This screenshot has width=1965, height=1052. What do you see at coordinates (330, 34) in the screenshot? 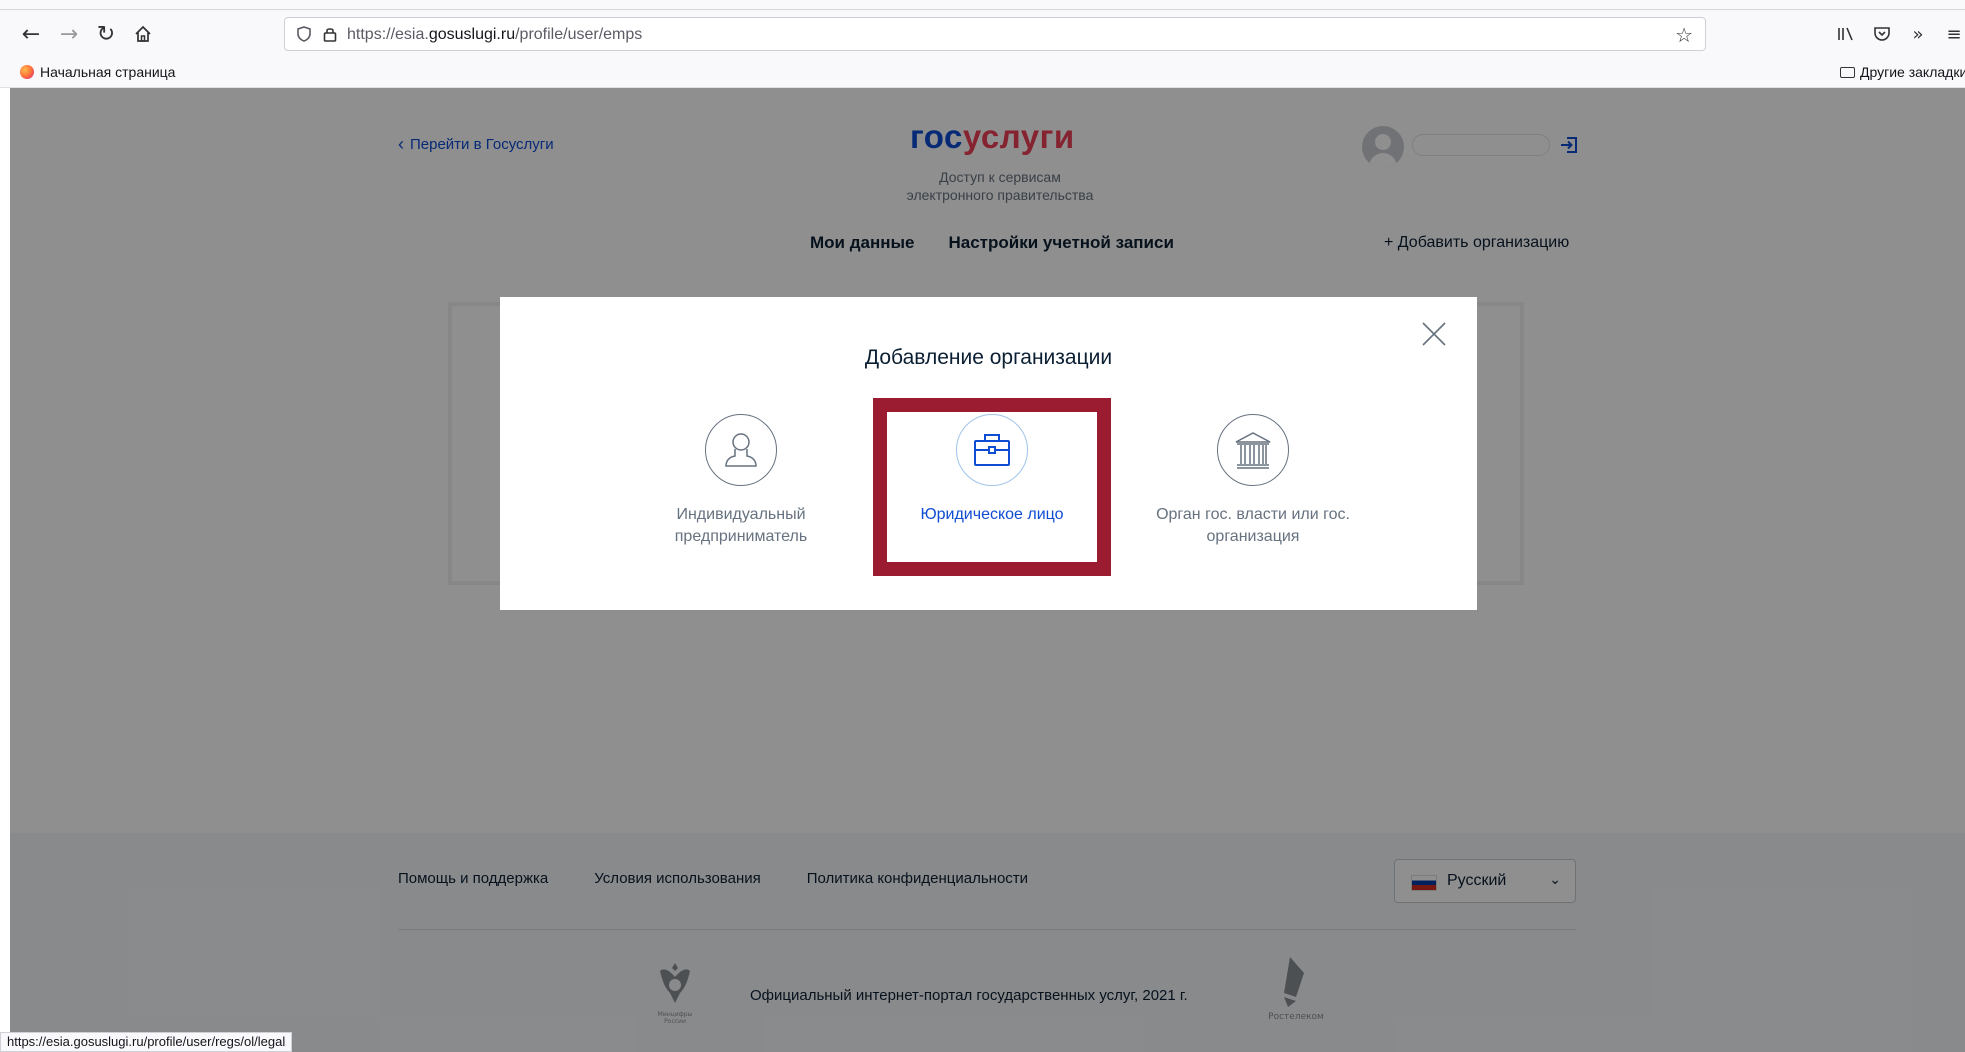
I see `lock-icon` at bounding box center [330, 34].